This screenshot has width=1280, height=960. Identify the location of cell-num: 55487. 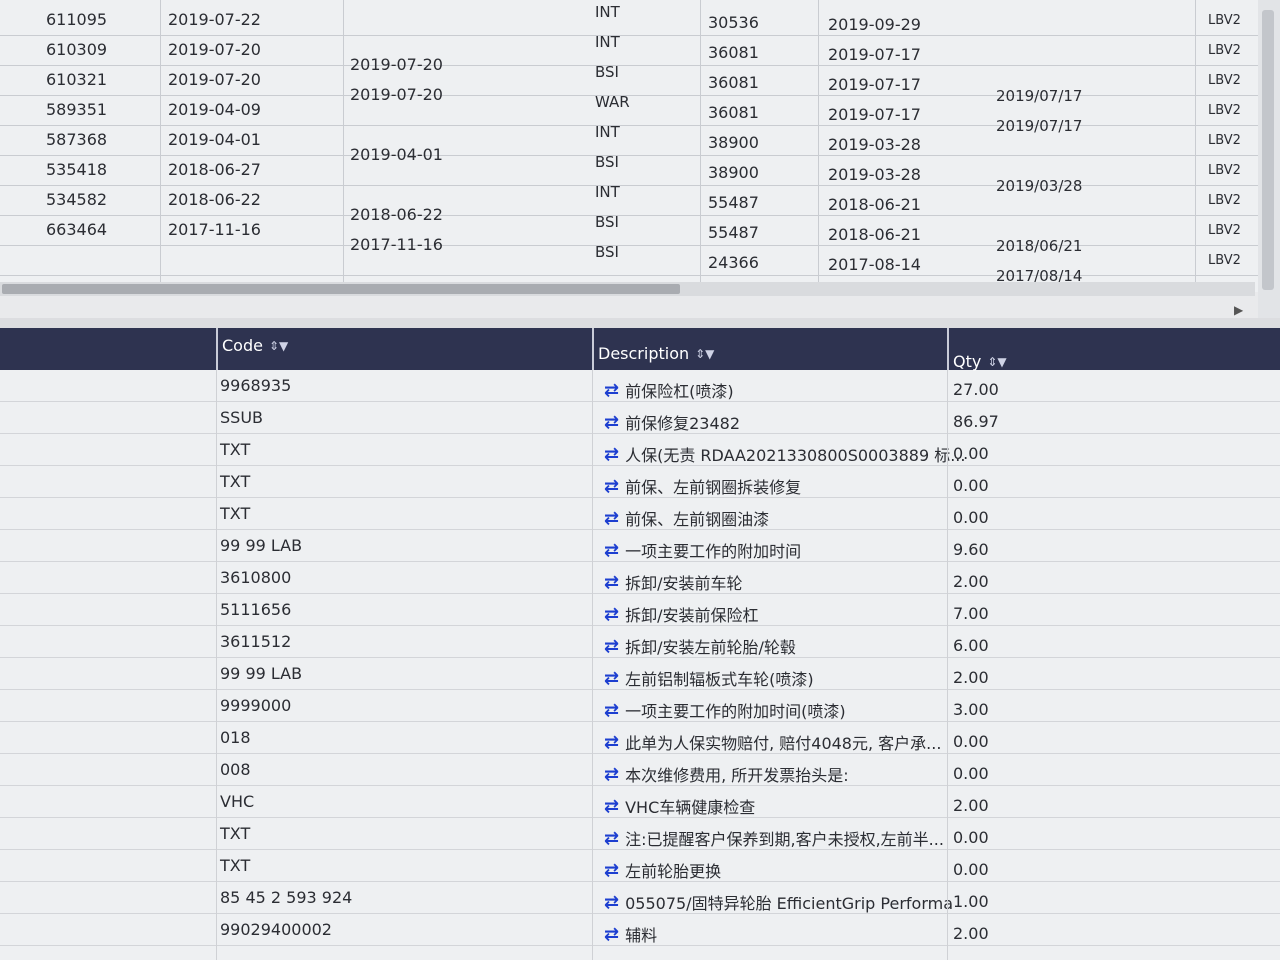
(733, 232).